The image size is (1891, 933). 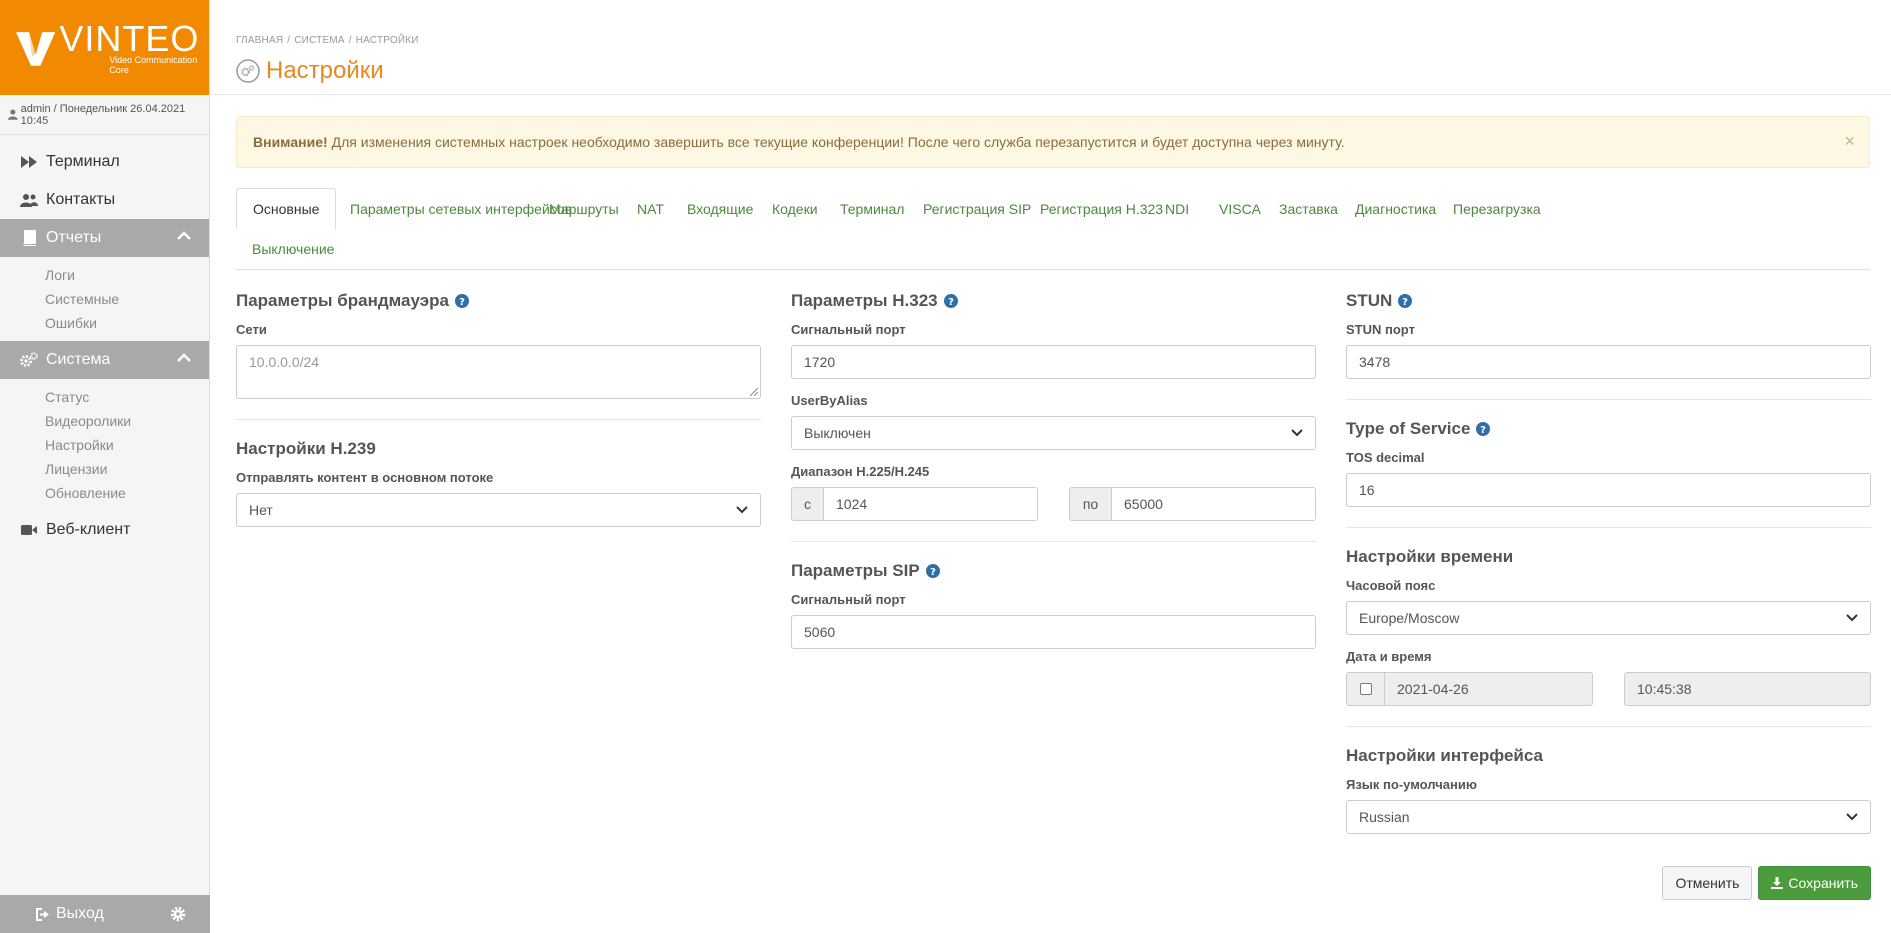 What do you see at coordinates (848, 599) in the screenshot?
I see `sip-port-label: Сигнальный порт` at bounding box center [848, 599].